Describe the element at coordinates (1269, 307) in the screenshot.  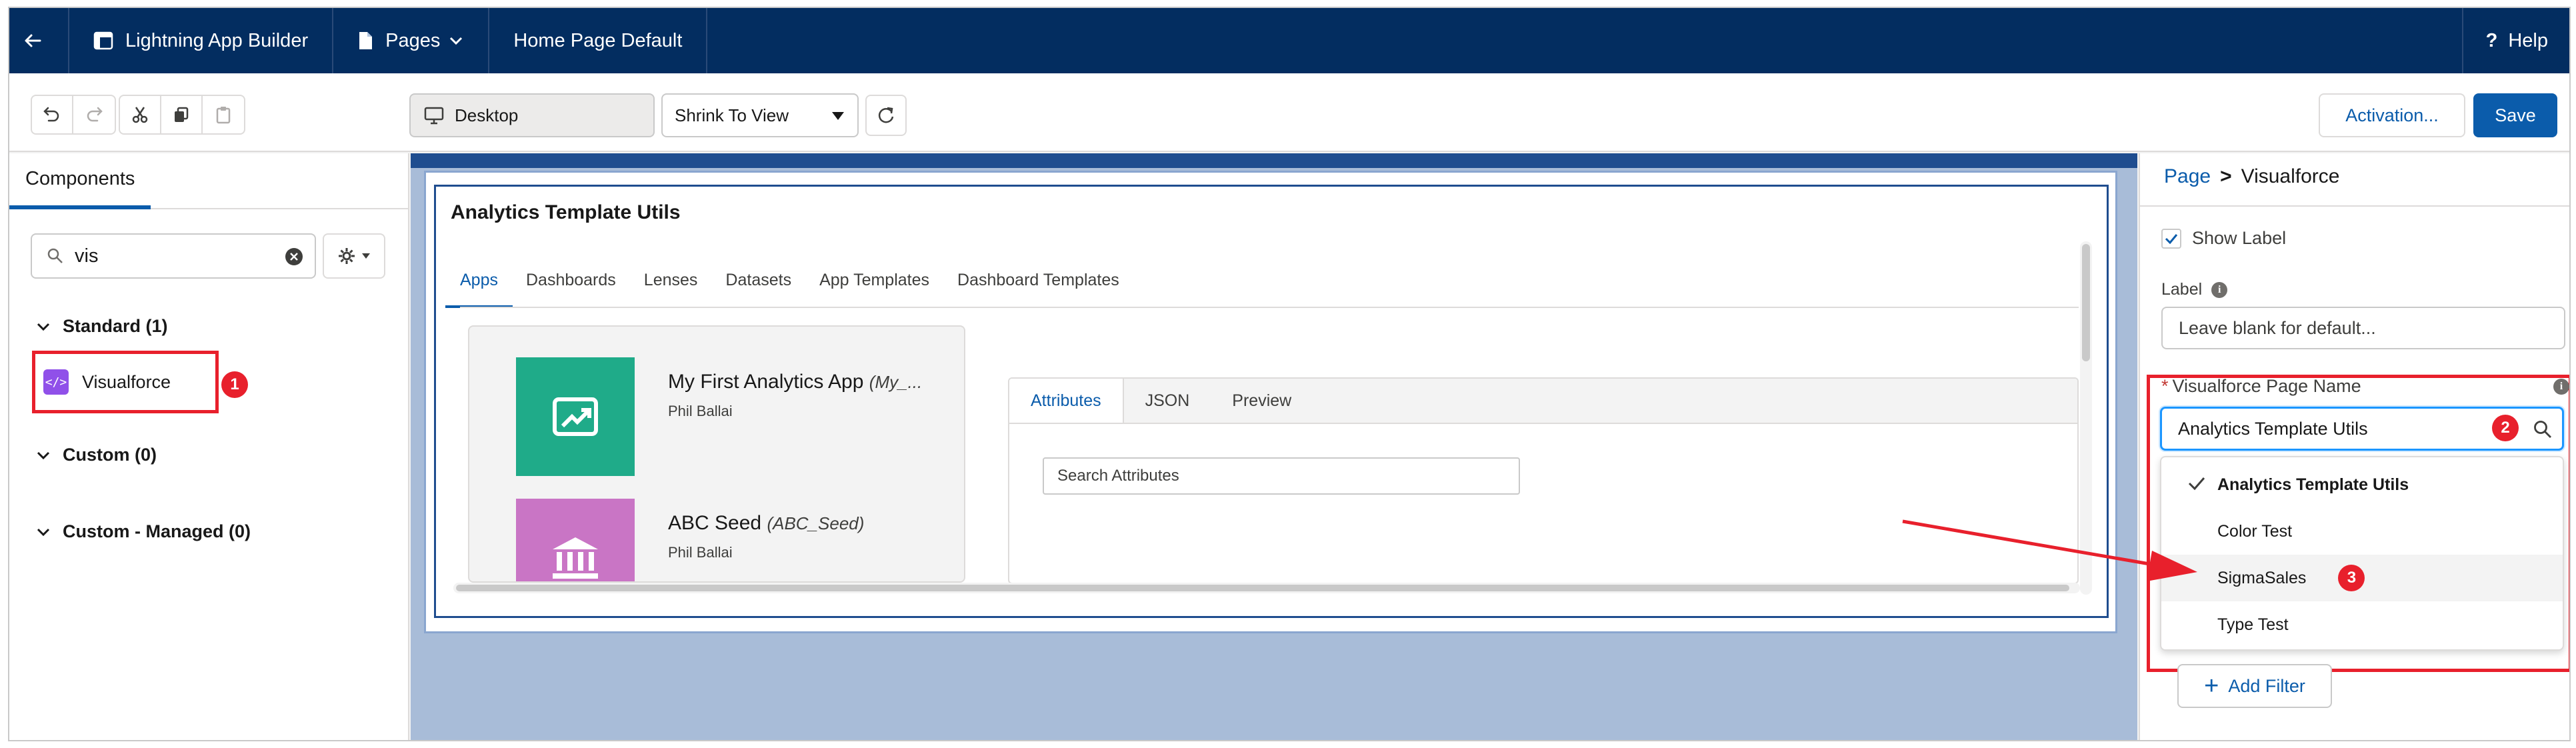
I see `tabs-divider` at that location.